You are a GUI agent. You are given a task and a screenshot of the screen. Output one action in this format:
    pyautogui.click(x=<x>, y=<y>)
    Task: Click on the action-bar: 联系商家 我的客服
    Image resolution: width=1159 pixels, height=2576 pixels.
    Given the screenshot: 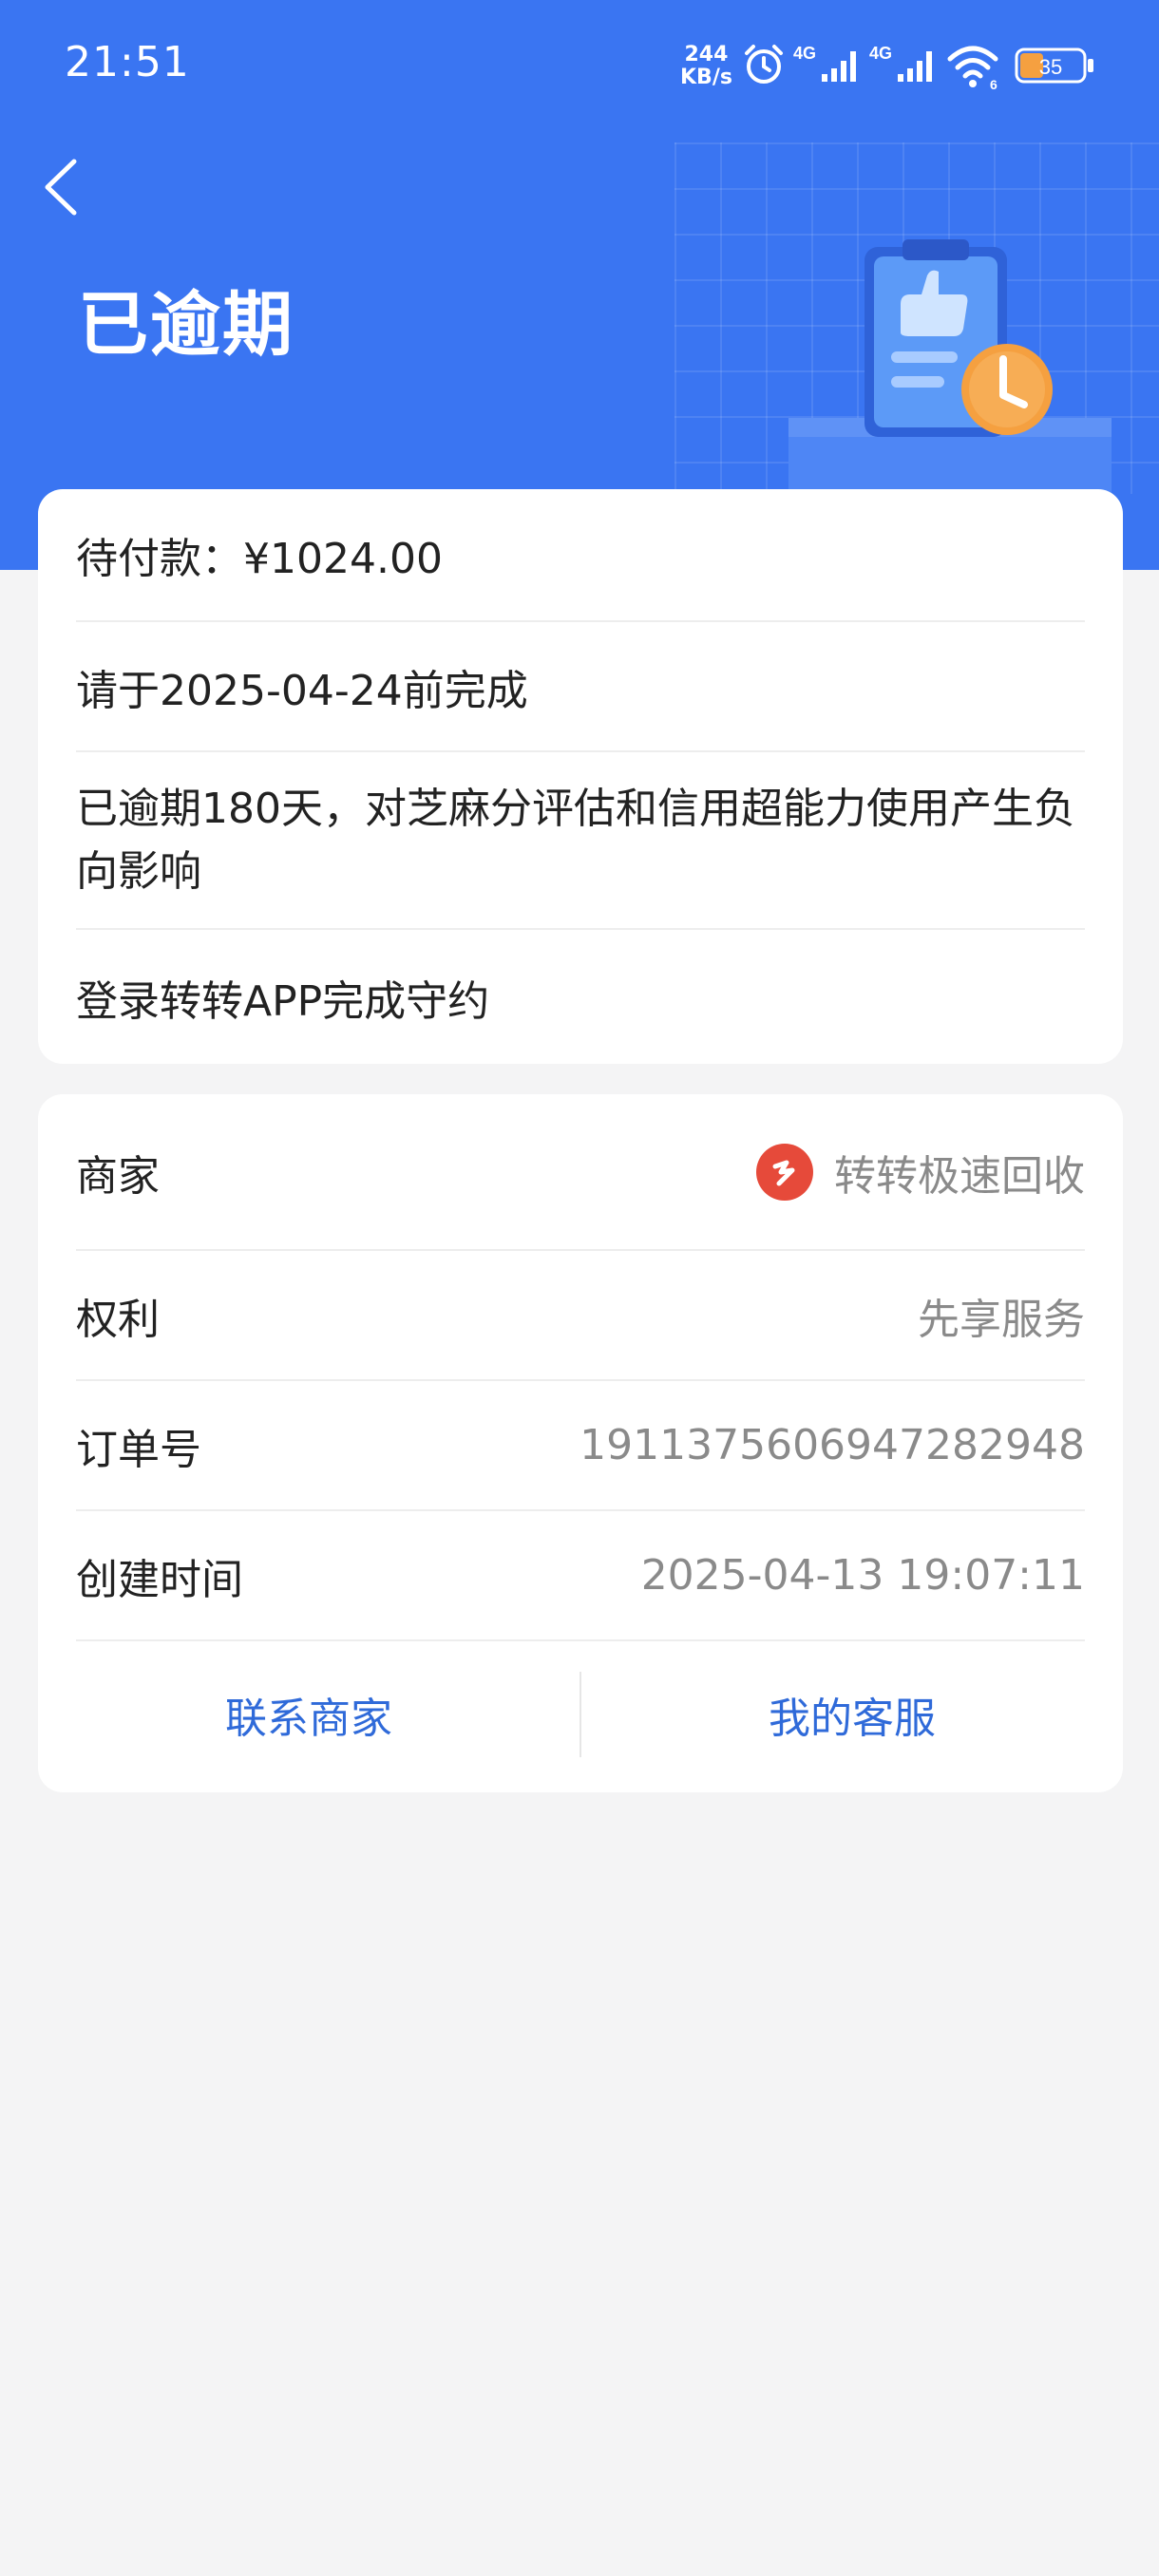 What is the action you would take?
    pyautogui.click(x=580, y=1714)
    